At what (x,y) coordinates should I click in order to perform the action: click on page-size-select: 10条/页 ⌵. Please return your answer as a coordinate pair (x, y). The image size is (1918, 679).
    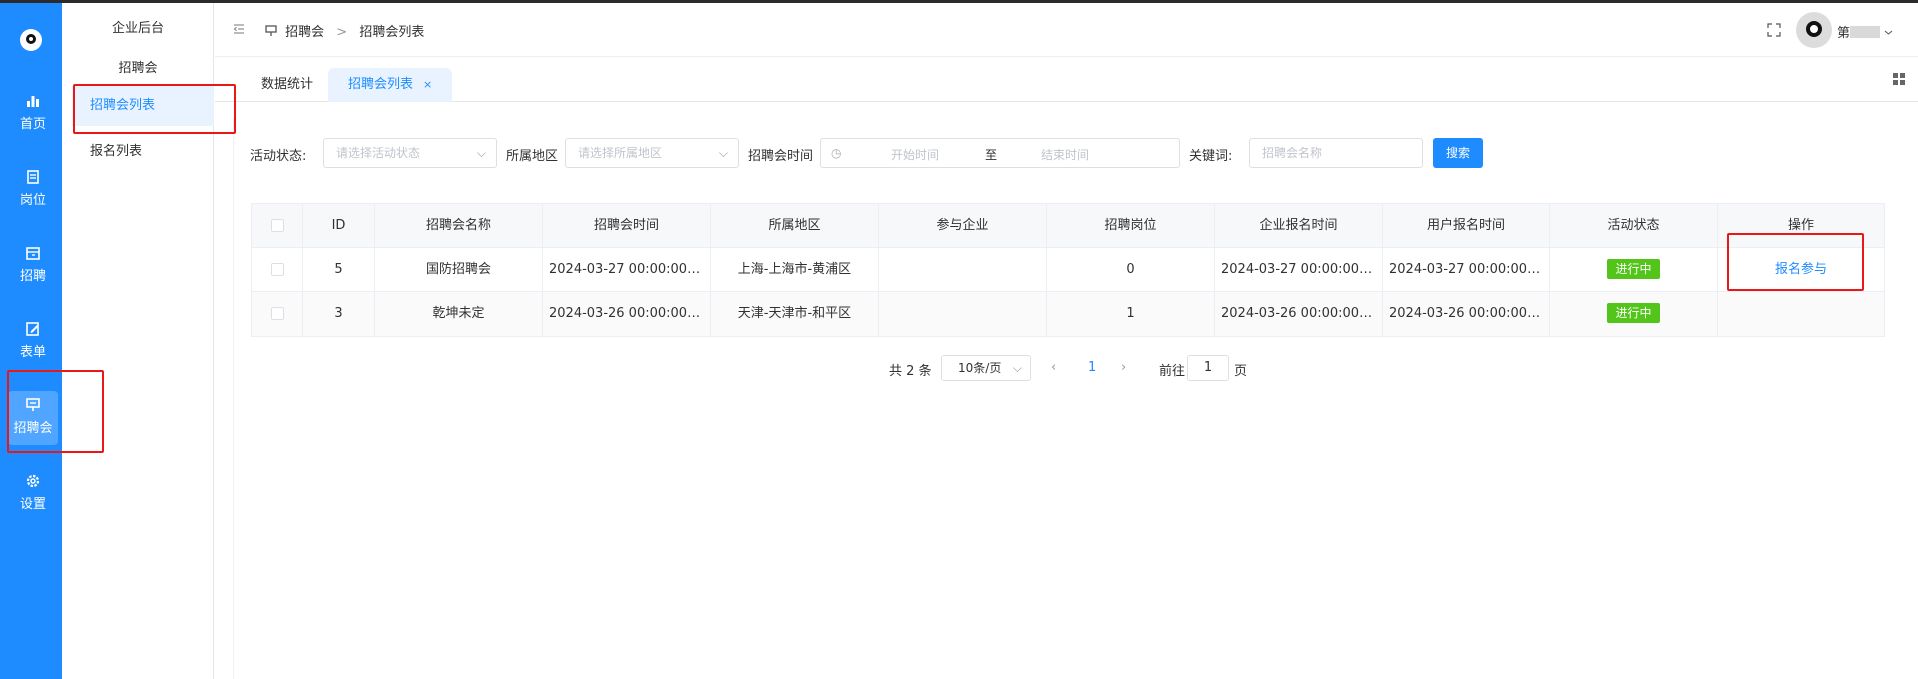
    Looking at the image, I should click on (986, 368).